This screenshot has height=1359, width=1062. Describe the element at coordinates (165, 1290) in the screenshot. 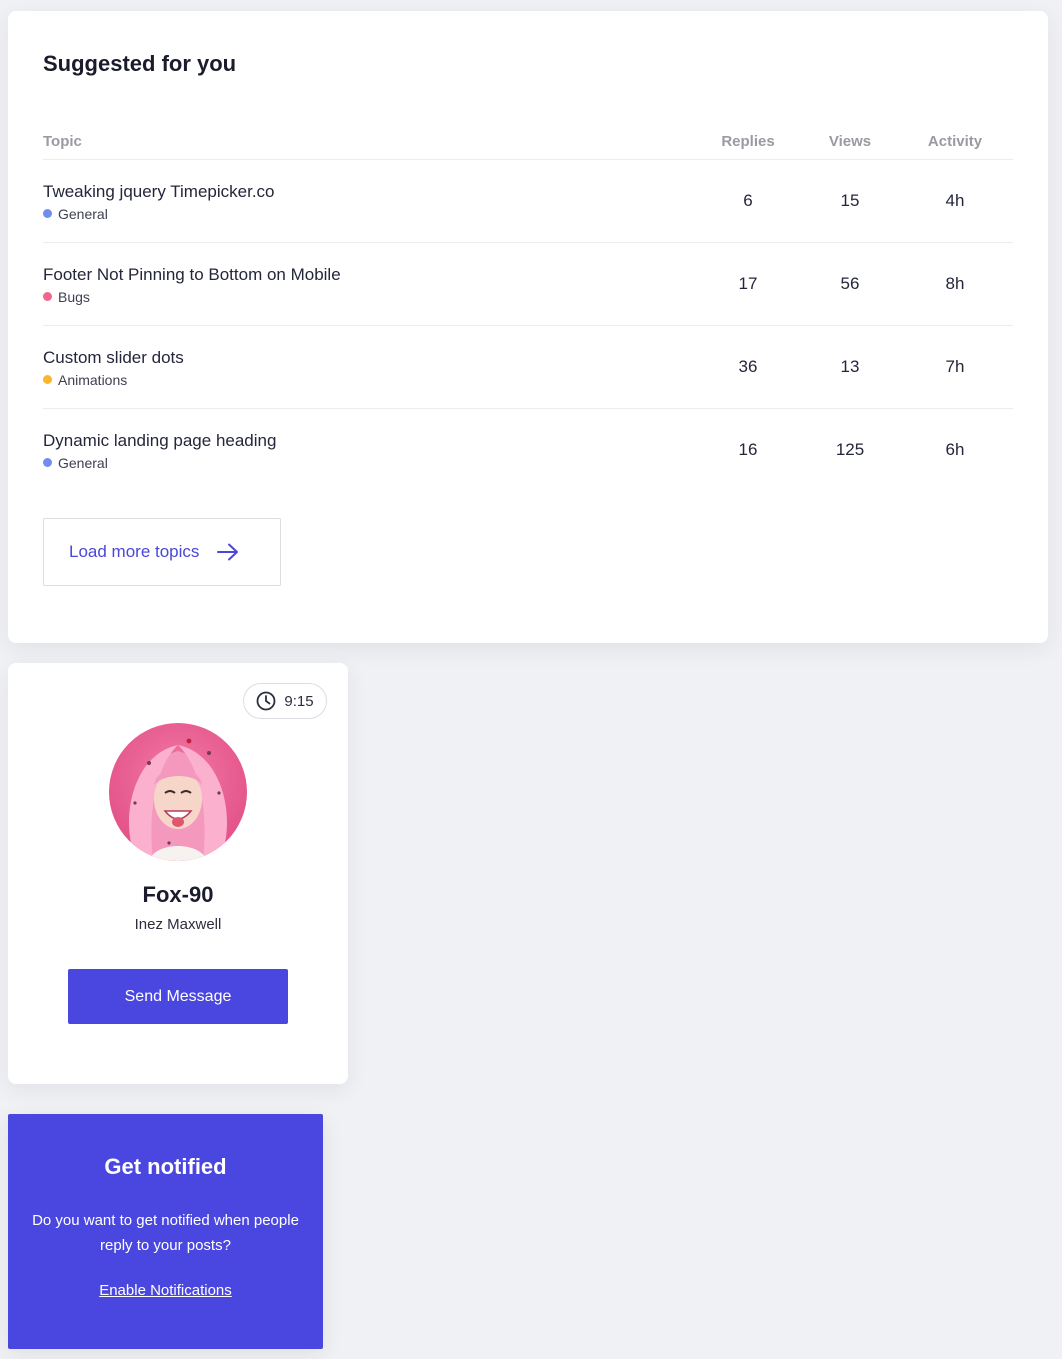

I see `enable-notifications-link: Enable Notifications` at that location.